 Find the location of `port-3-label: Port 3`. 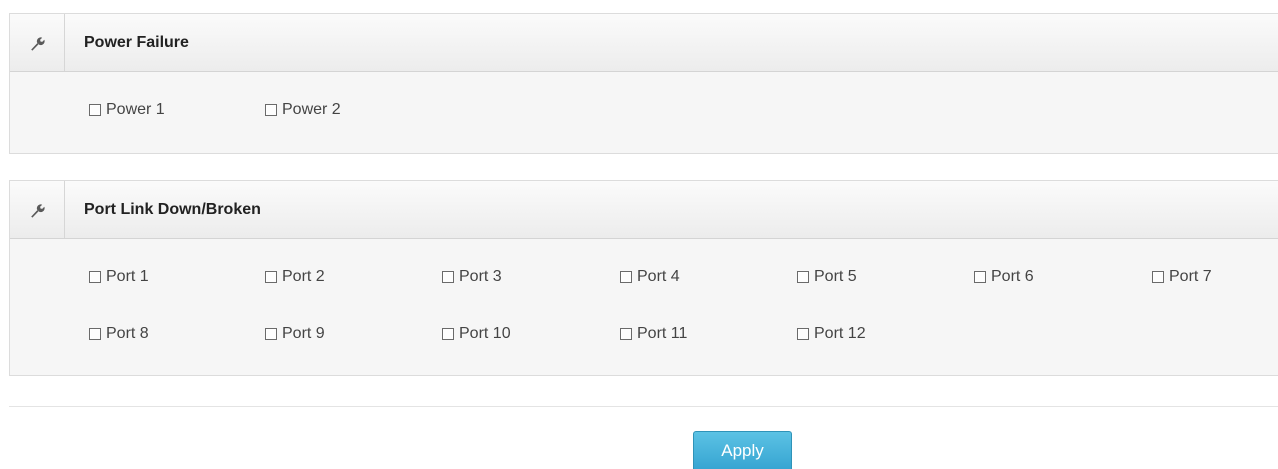

port-3-label: Port 3 is located at coordinates (480, 276).